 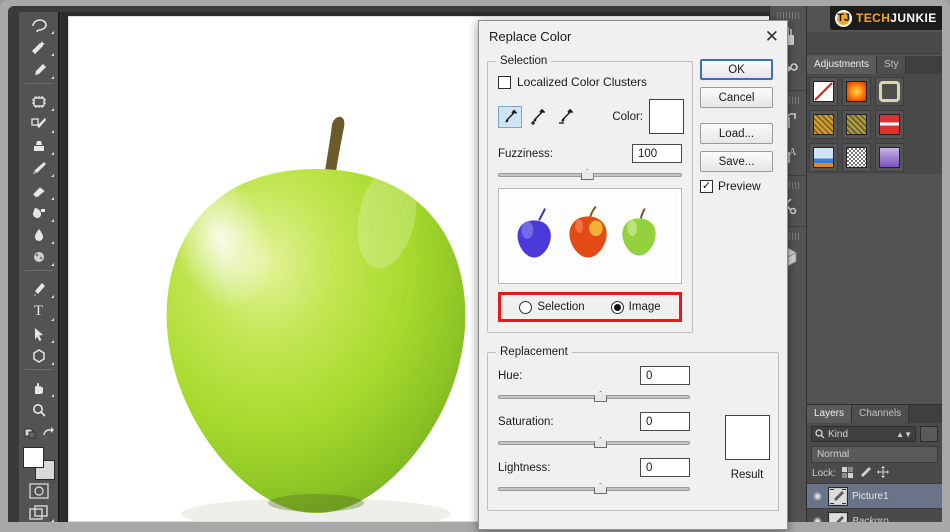 I want to click on localized-color-clusters-checkbox, so click(x=504, y=82).